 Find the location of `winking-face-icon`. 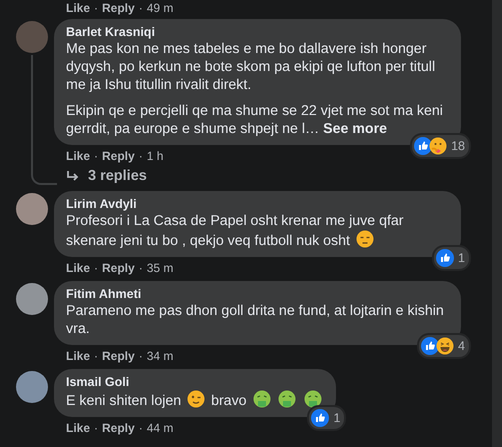

winking-face-icon is located at coordinates (196, 399).